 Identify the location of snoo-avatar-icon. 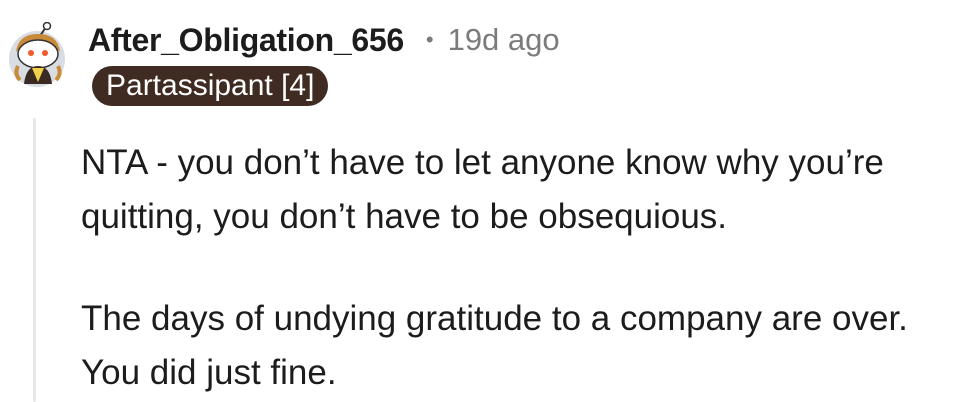
(37, 54).